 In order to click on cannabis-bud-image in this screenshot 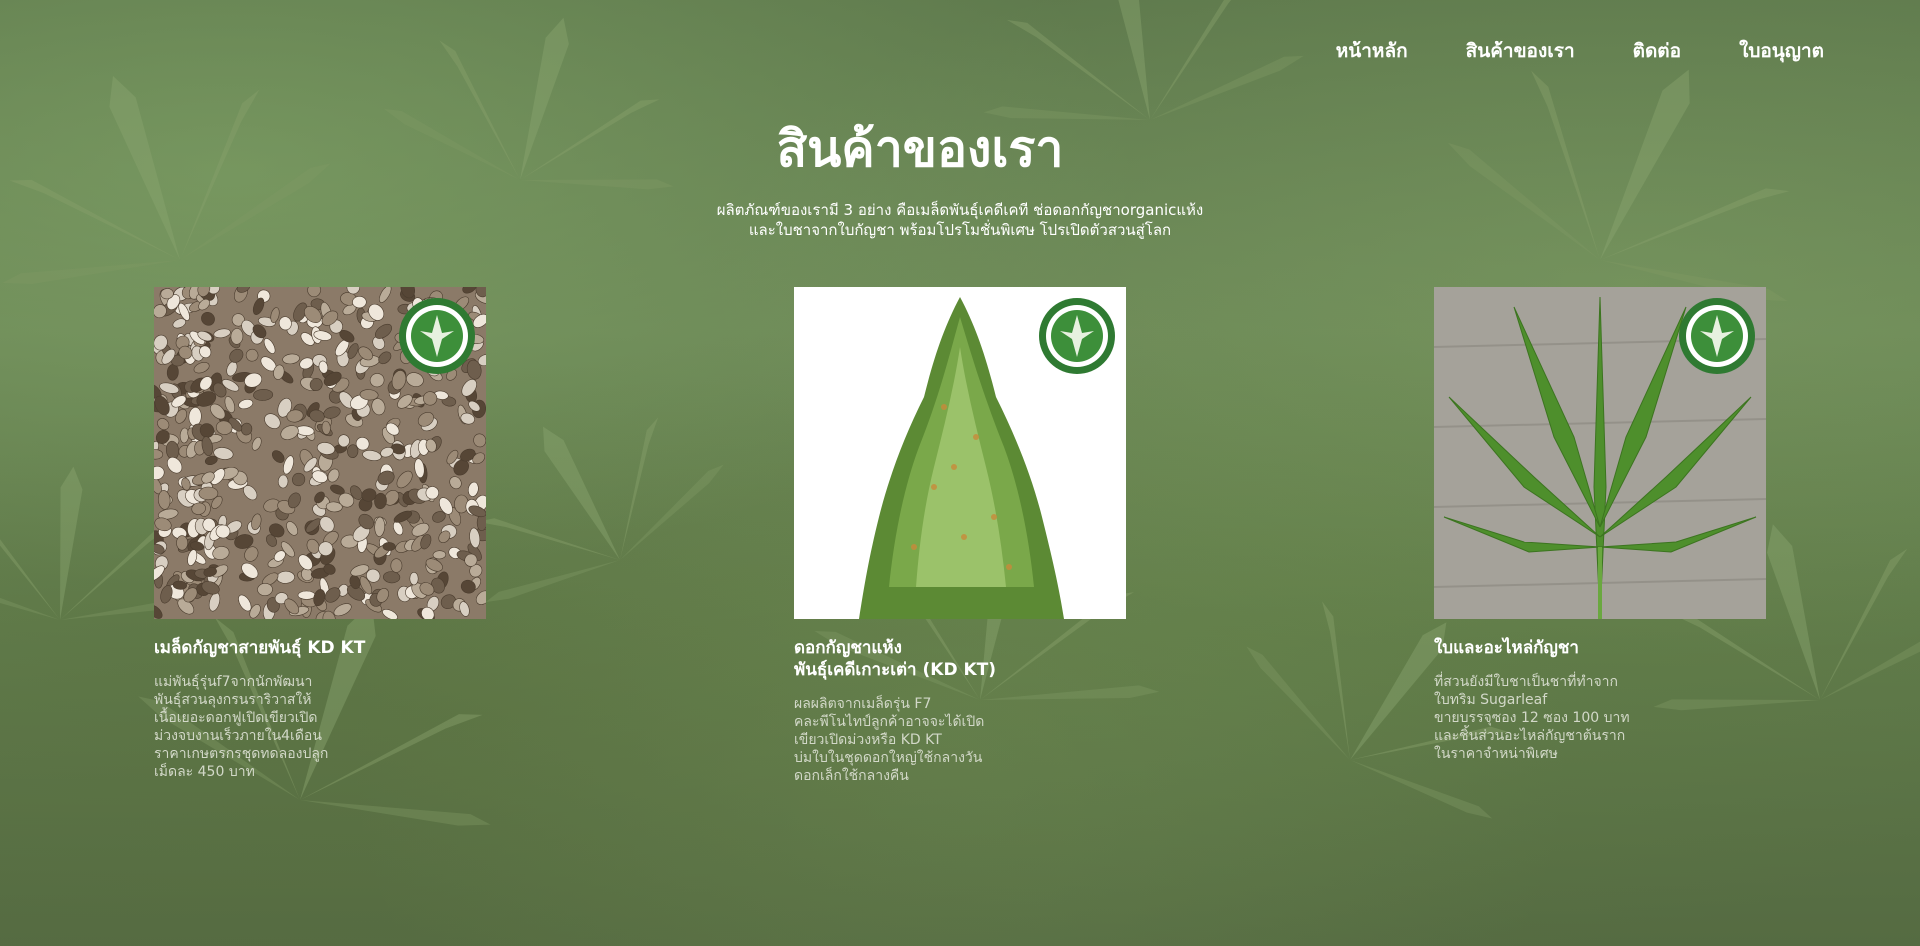, I will do `click(960, 453)`.